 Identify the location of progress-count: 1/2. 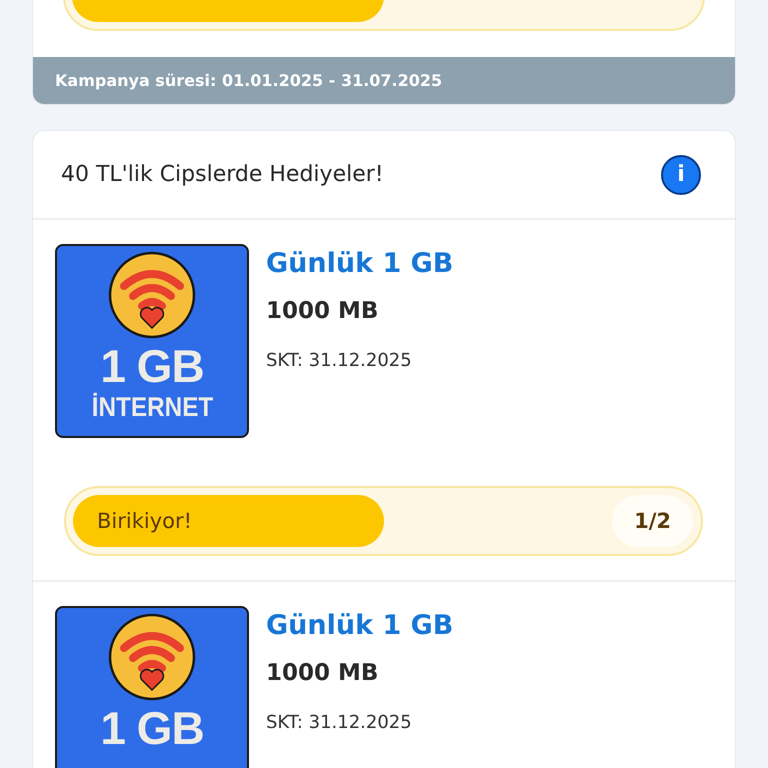
(652, 521).